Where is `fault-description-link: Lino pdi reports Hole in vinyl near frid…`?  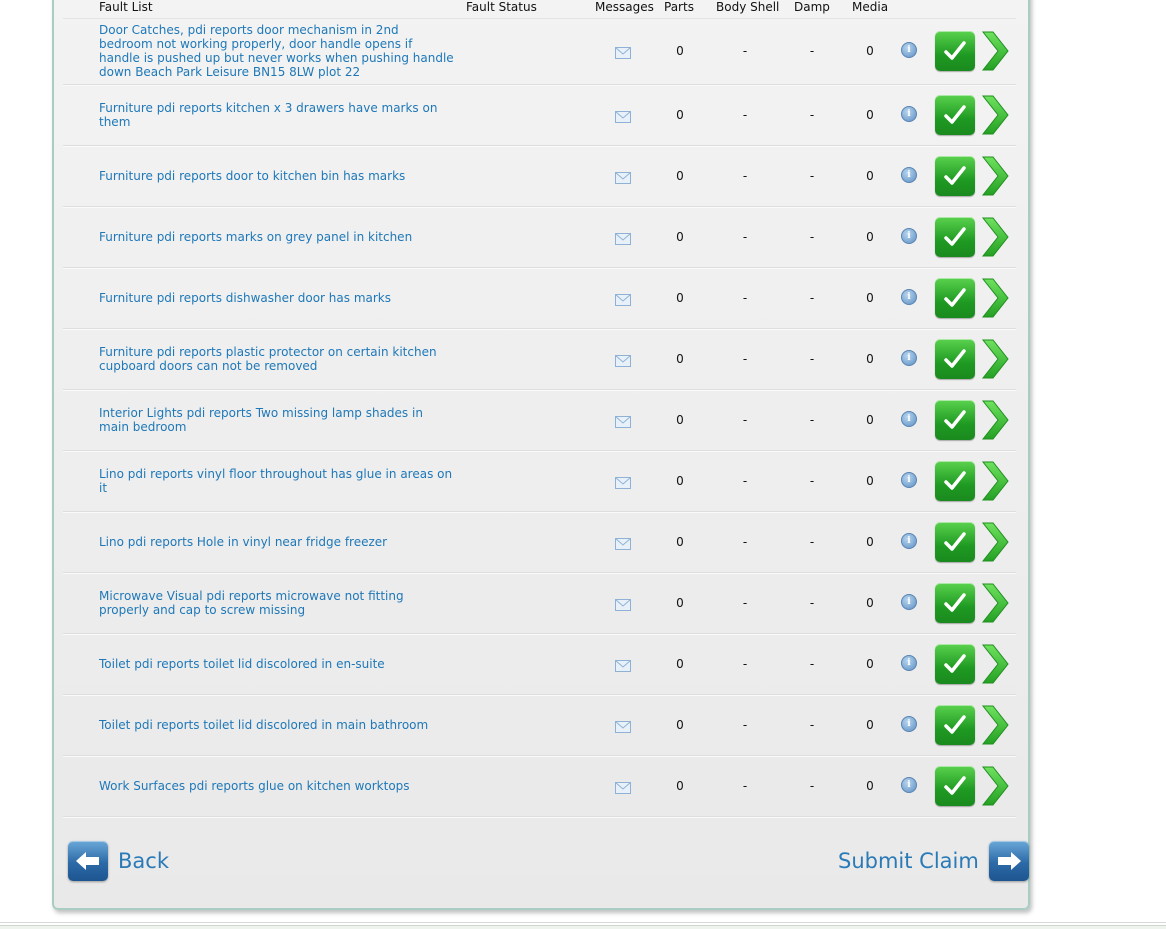 fault-description-link: Lino pdi reports Hole in vinyl near frid… is located at coordinates (276, 542).